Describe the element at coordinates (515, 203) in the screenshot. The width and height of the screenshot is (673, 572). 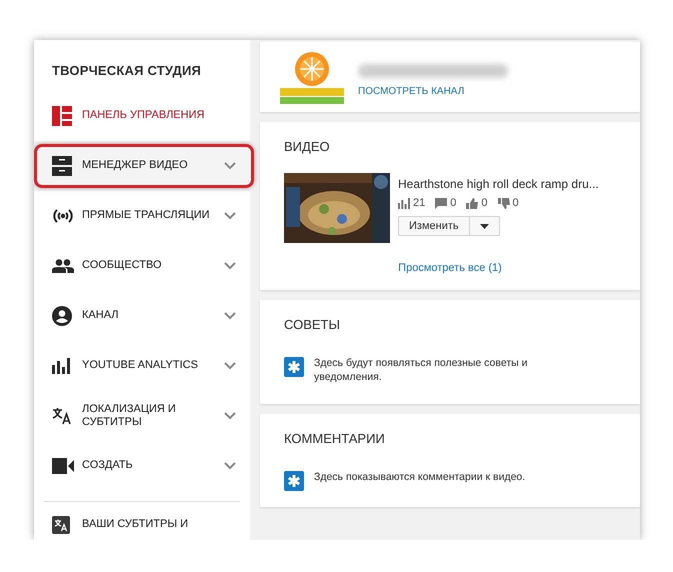
I see `dislike-count: 0` at that location.